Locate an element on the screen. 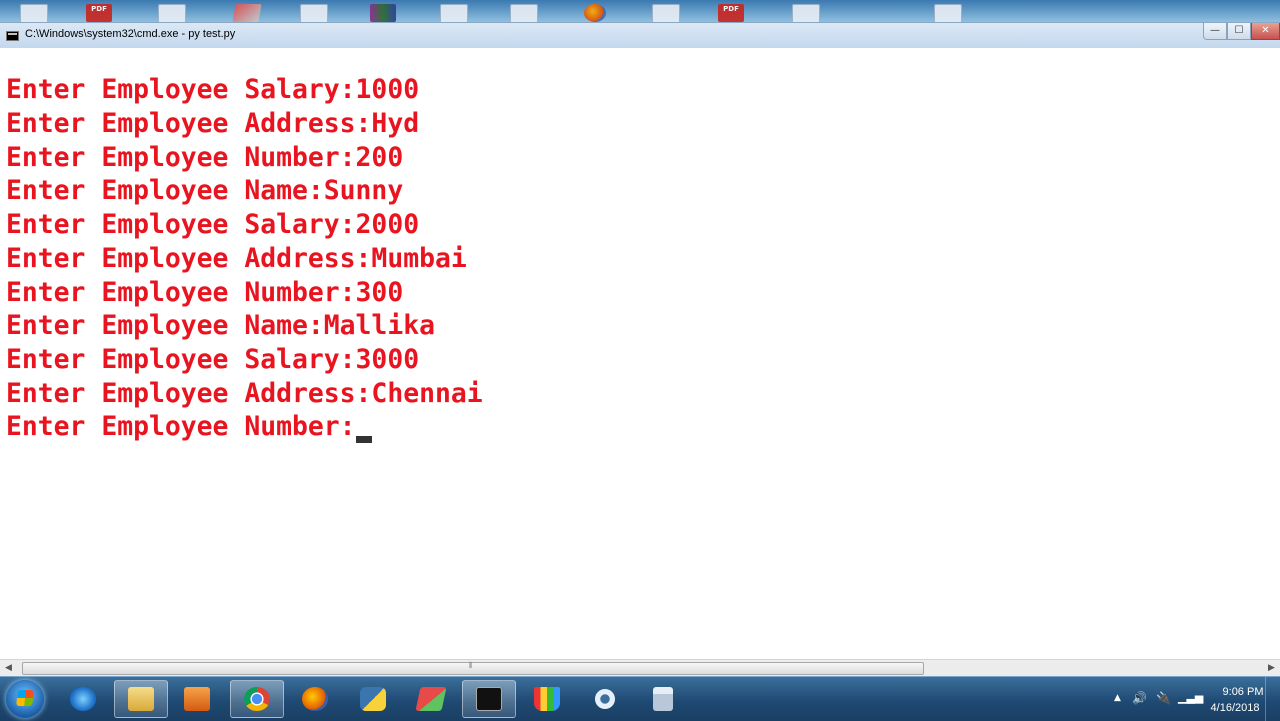 This screenshot has width=1280, height=721. horizontal-scrollbar: ◀ ⦀ ▶ is located at coordinates (640, 668).